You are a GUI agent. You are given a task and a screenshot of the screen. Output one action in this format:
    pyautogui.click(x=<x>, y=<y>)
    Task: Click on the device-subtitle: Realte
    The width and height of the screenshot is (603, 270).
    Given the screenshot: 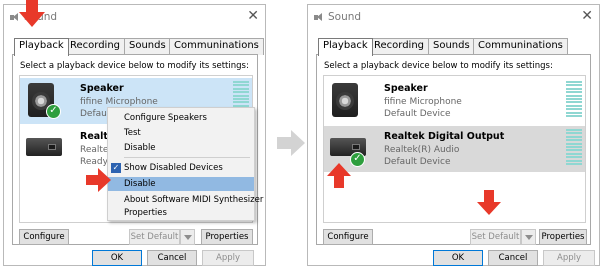 What is the action you would take?
    pyautogui.click(x=94, y=150)
    